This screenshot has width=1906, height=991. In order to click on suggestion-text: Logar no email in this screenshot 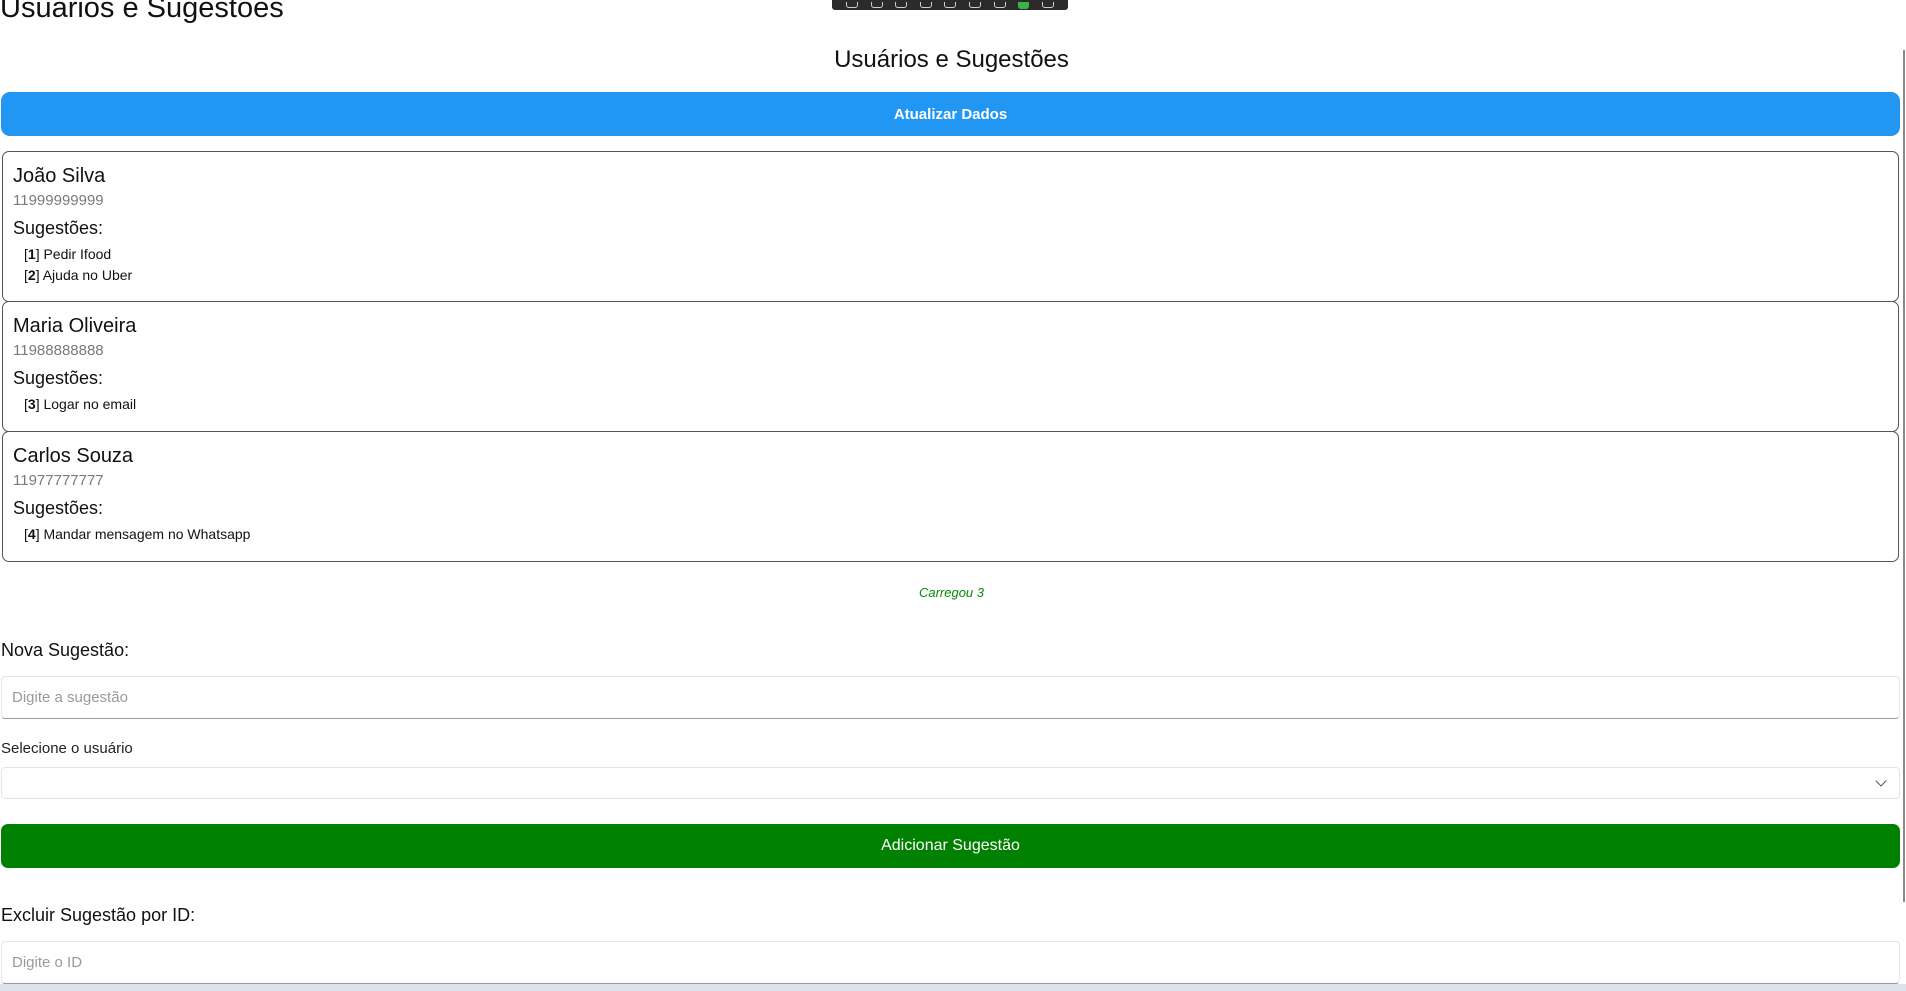, I will do `click(90, 404)`.